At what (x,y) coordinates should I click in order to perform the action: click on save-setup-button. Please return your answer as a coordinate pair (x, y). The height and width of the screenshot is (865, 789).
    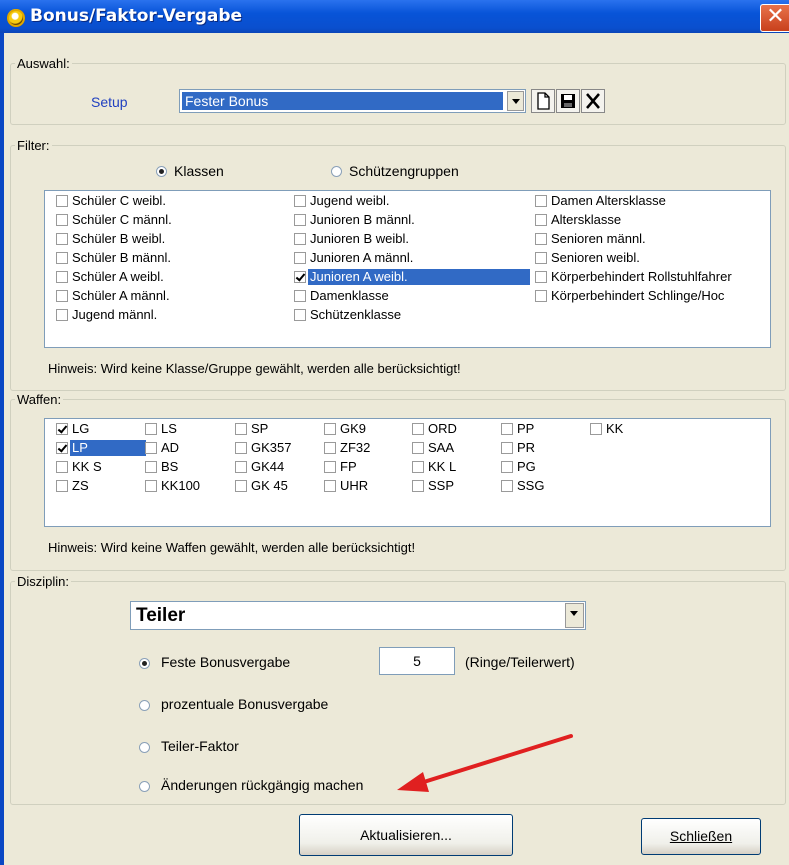
    Looking at the image, I should click on (568, 101).